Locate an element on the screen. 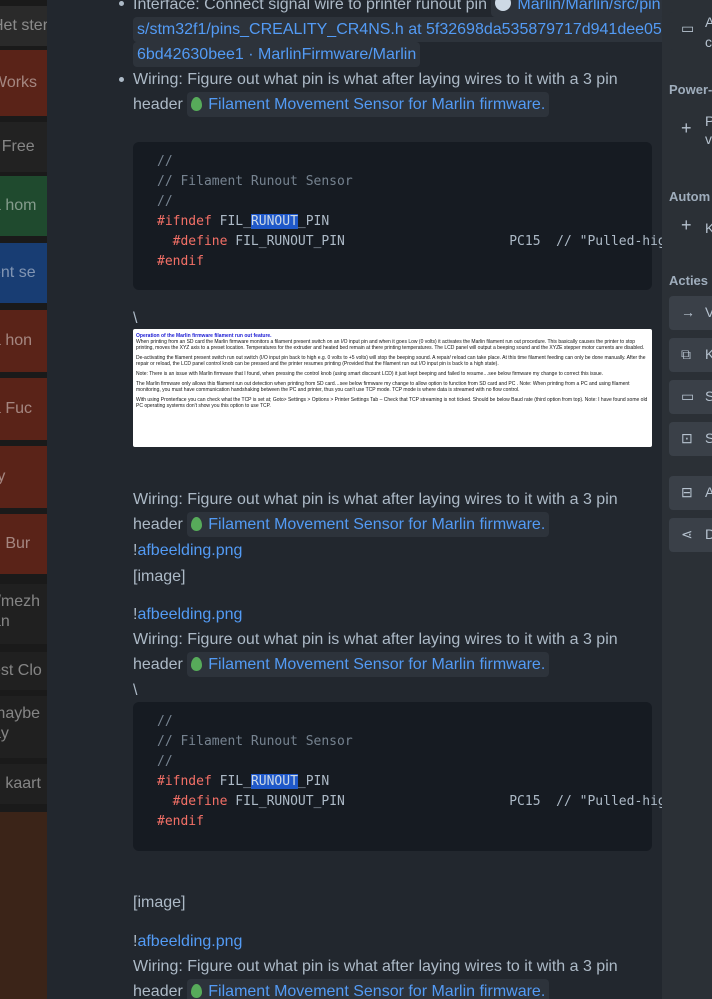  action-archive-button: ⊟ A is located at coordinates (690, 493).